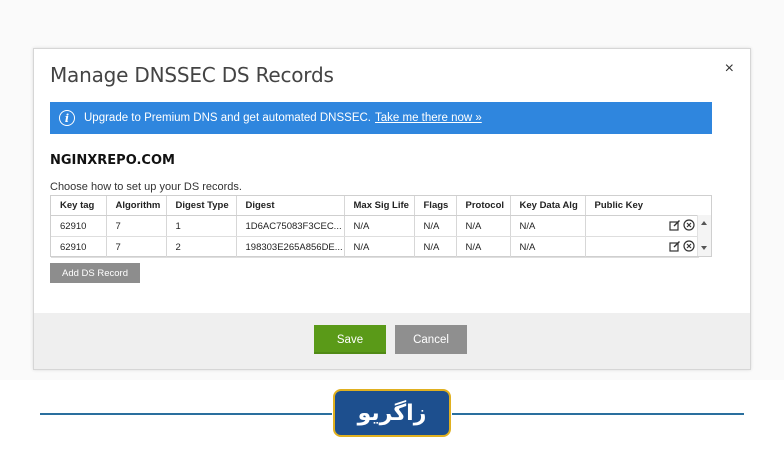  I want to click on brand-logo: زاگریو, so click(392, 413).